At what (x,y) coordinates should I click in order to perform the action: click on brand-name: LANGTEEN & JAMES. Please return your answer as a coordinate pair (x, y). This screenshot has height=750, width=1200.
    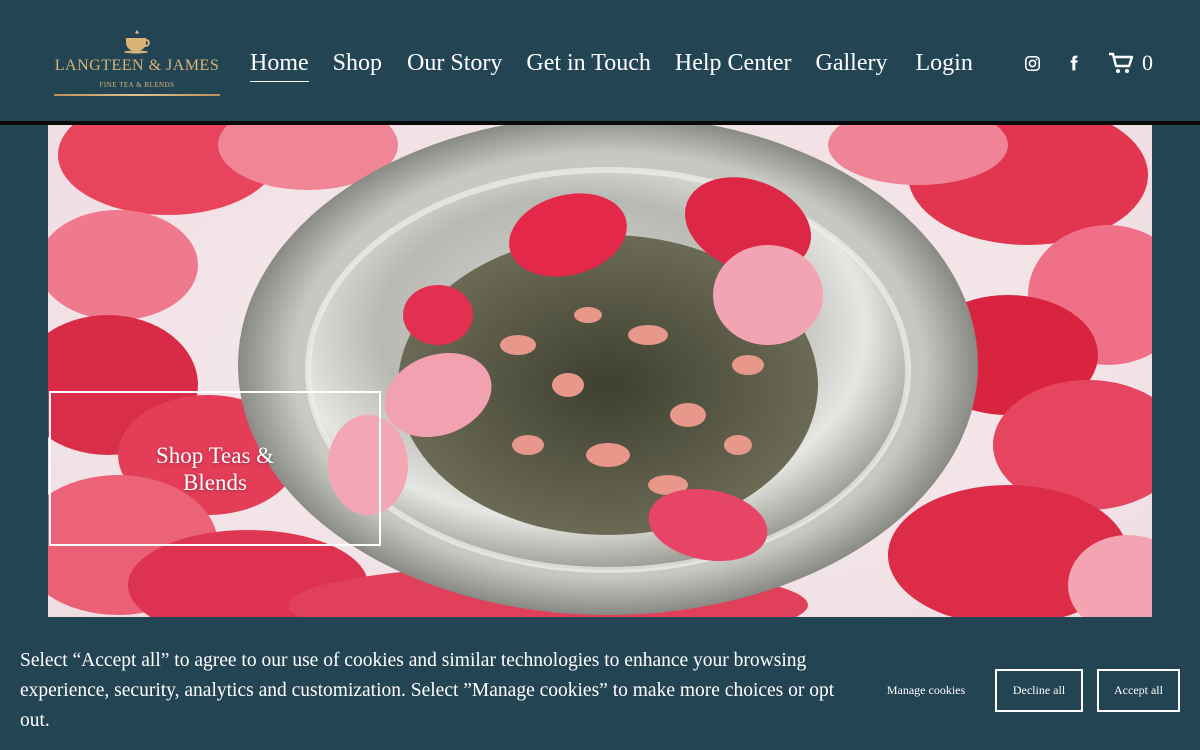
    Looking at the image, I should click on (137, 65).